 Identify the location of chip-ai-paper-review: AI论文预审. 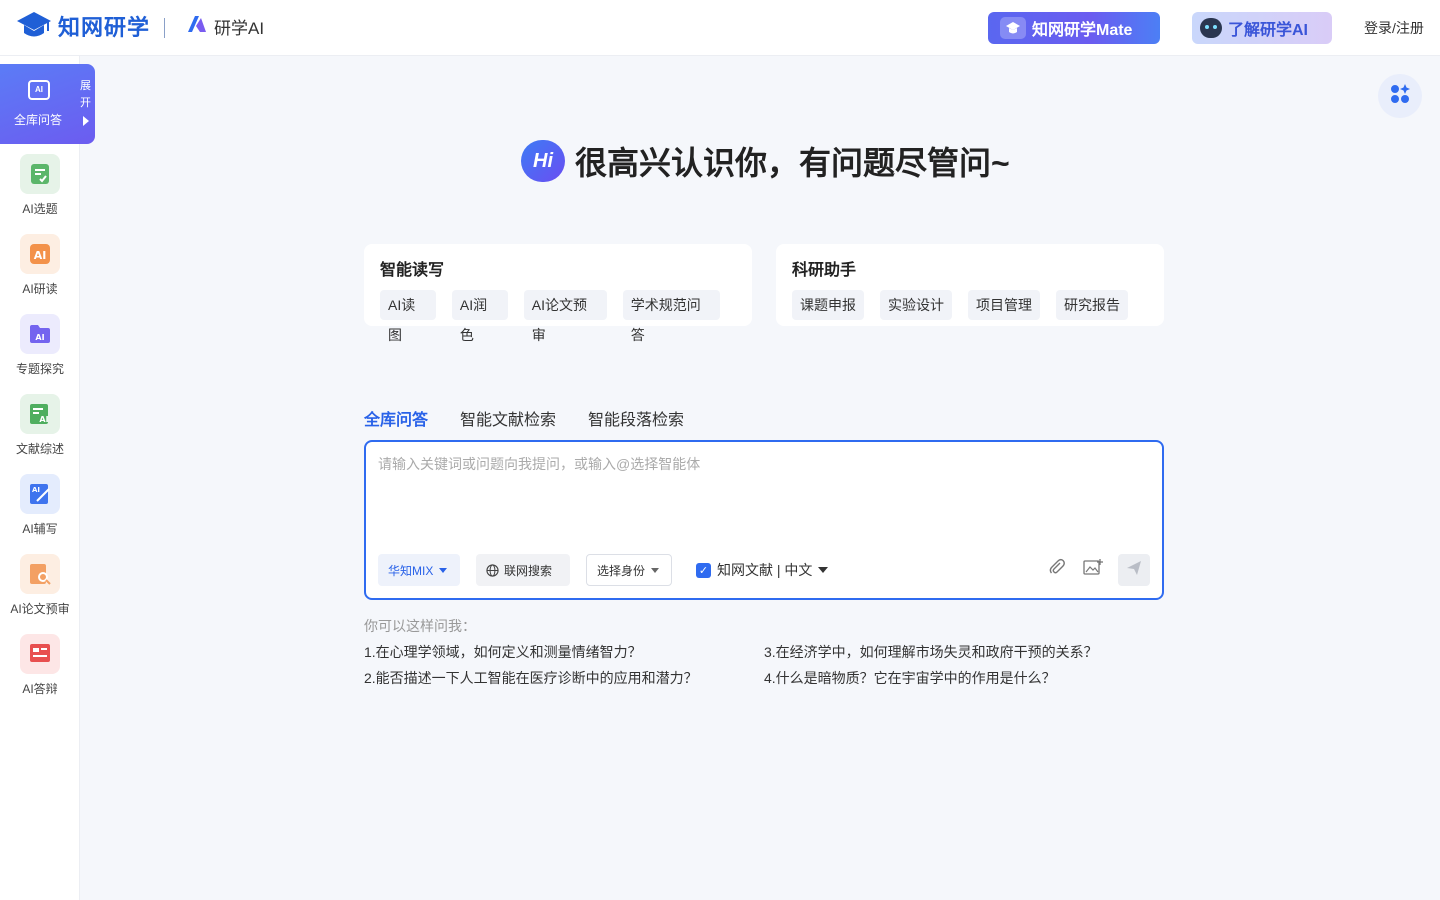
(565, 316).